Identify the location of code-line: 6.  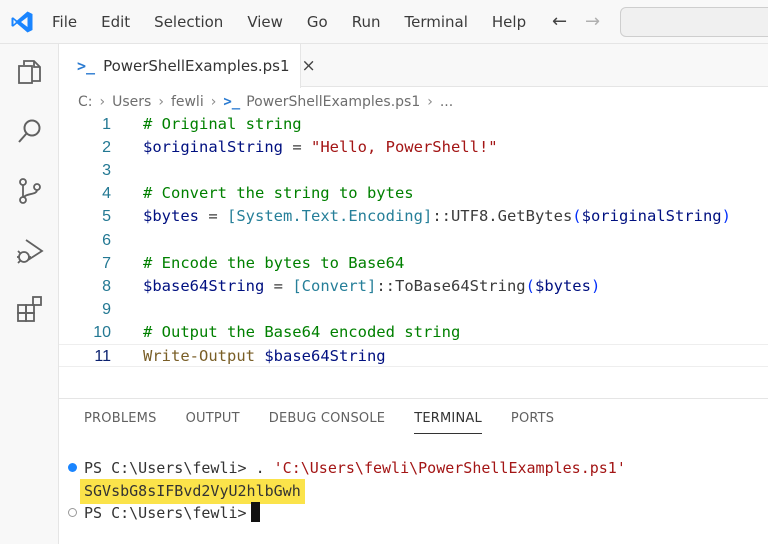
(413, 240).